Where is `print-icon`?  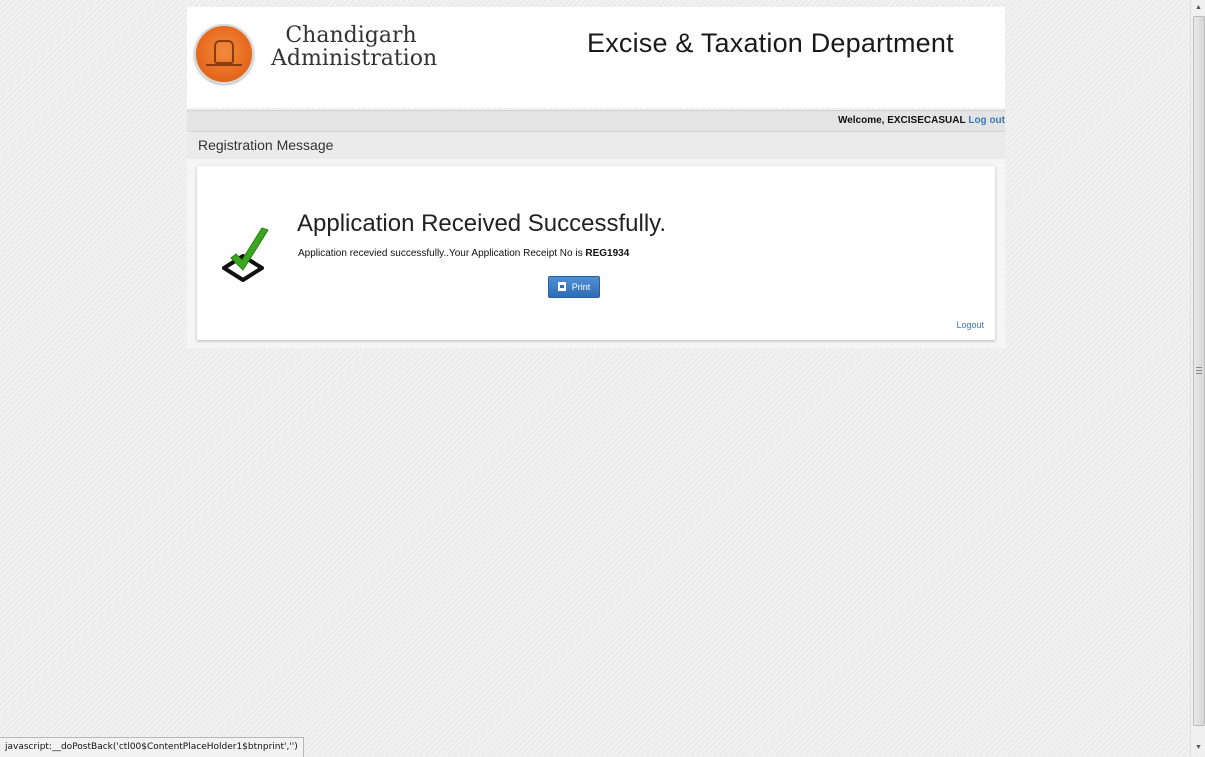 print-icon is located at coordinates (561, 286).